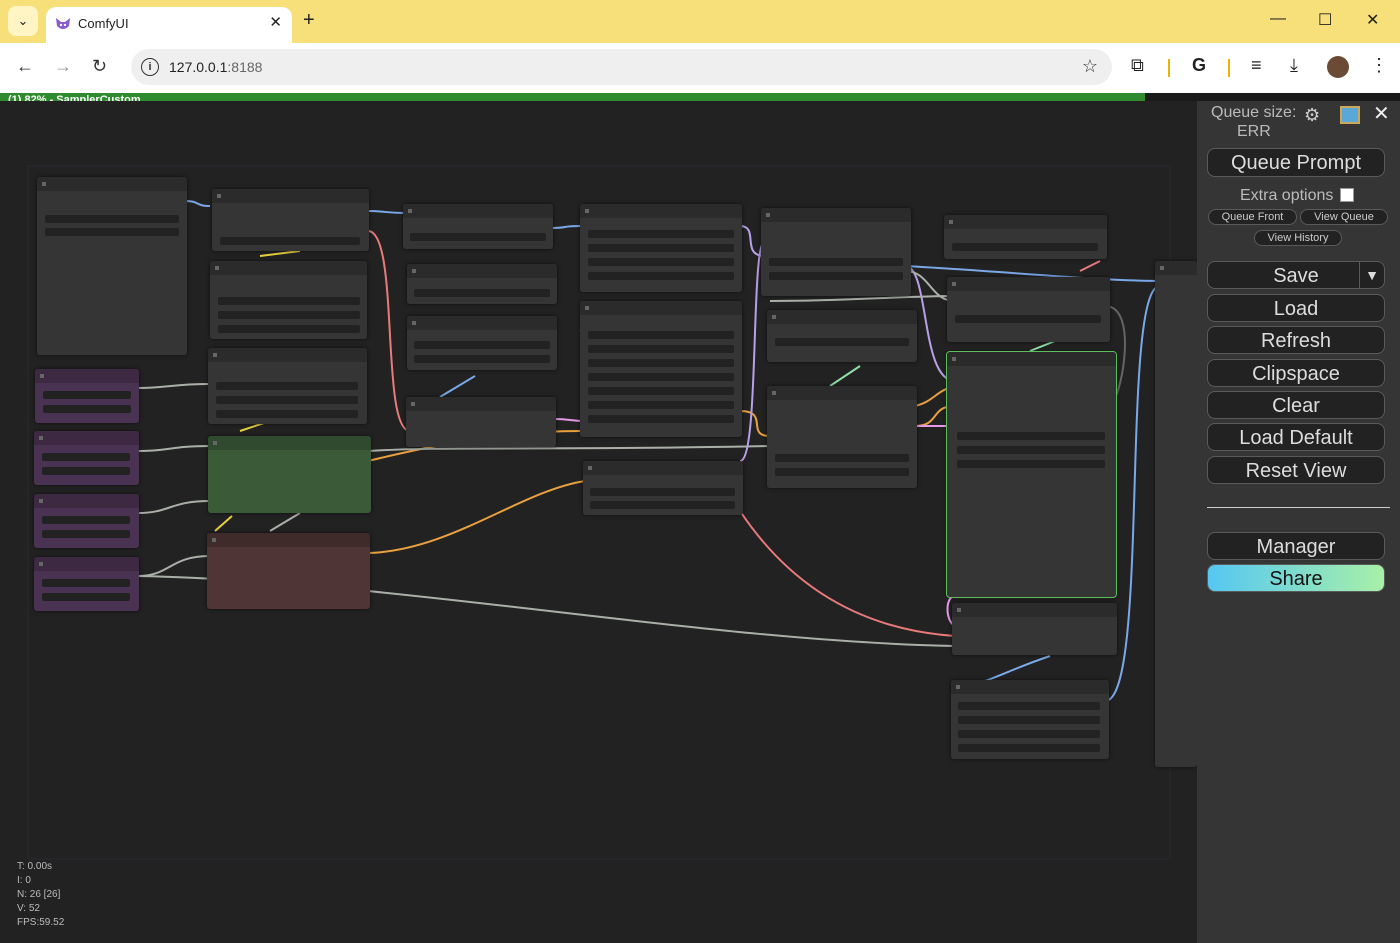  Describe the element at coordinates (103, 23) in the screenshot. I see `tab-title: ComfyUI` at that location.